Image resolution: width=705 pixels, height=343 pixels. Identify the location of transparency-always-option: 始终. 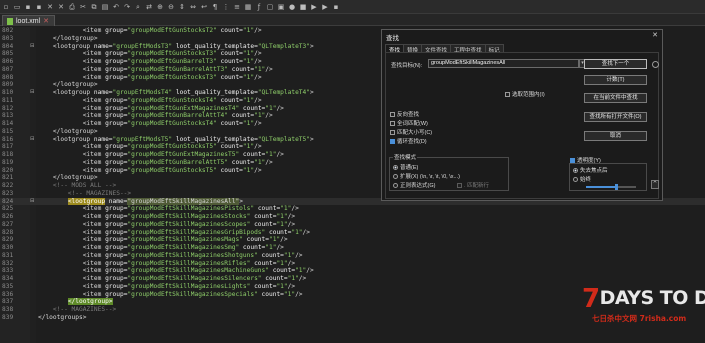
(582, 179).